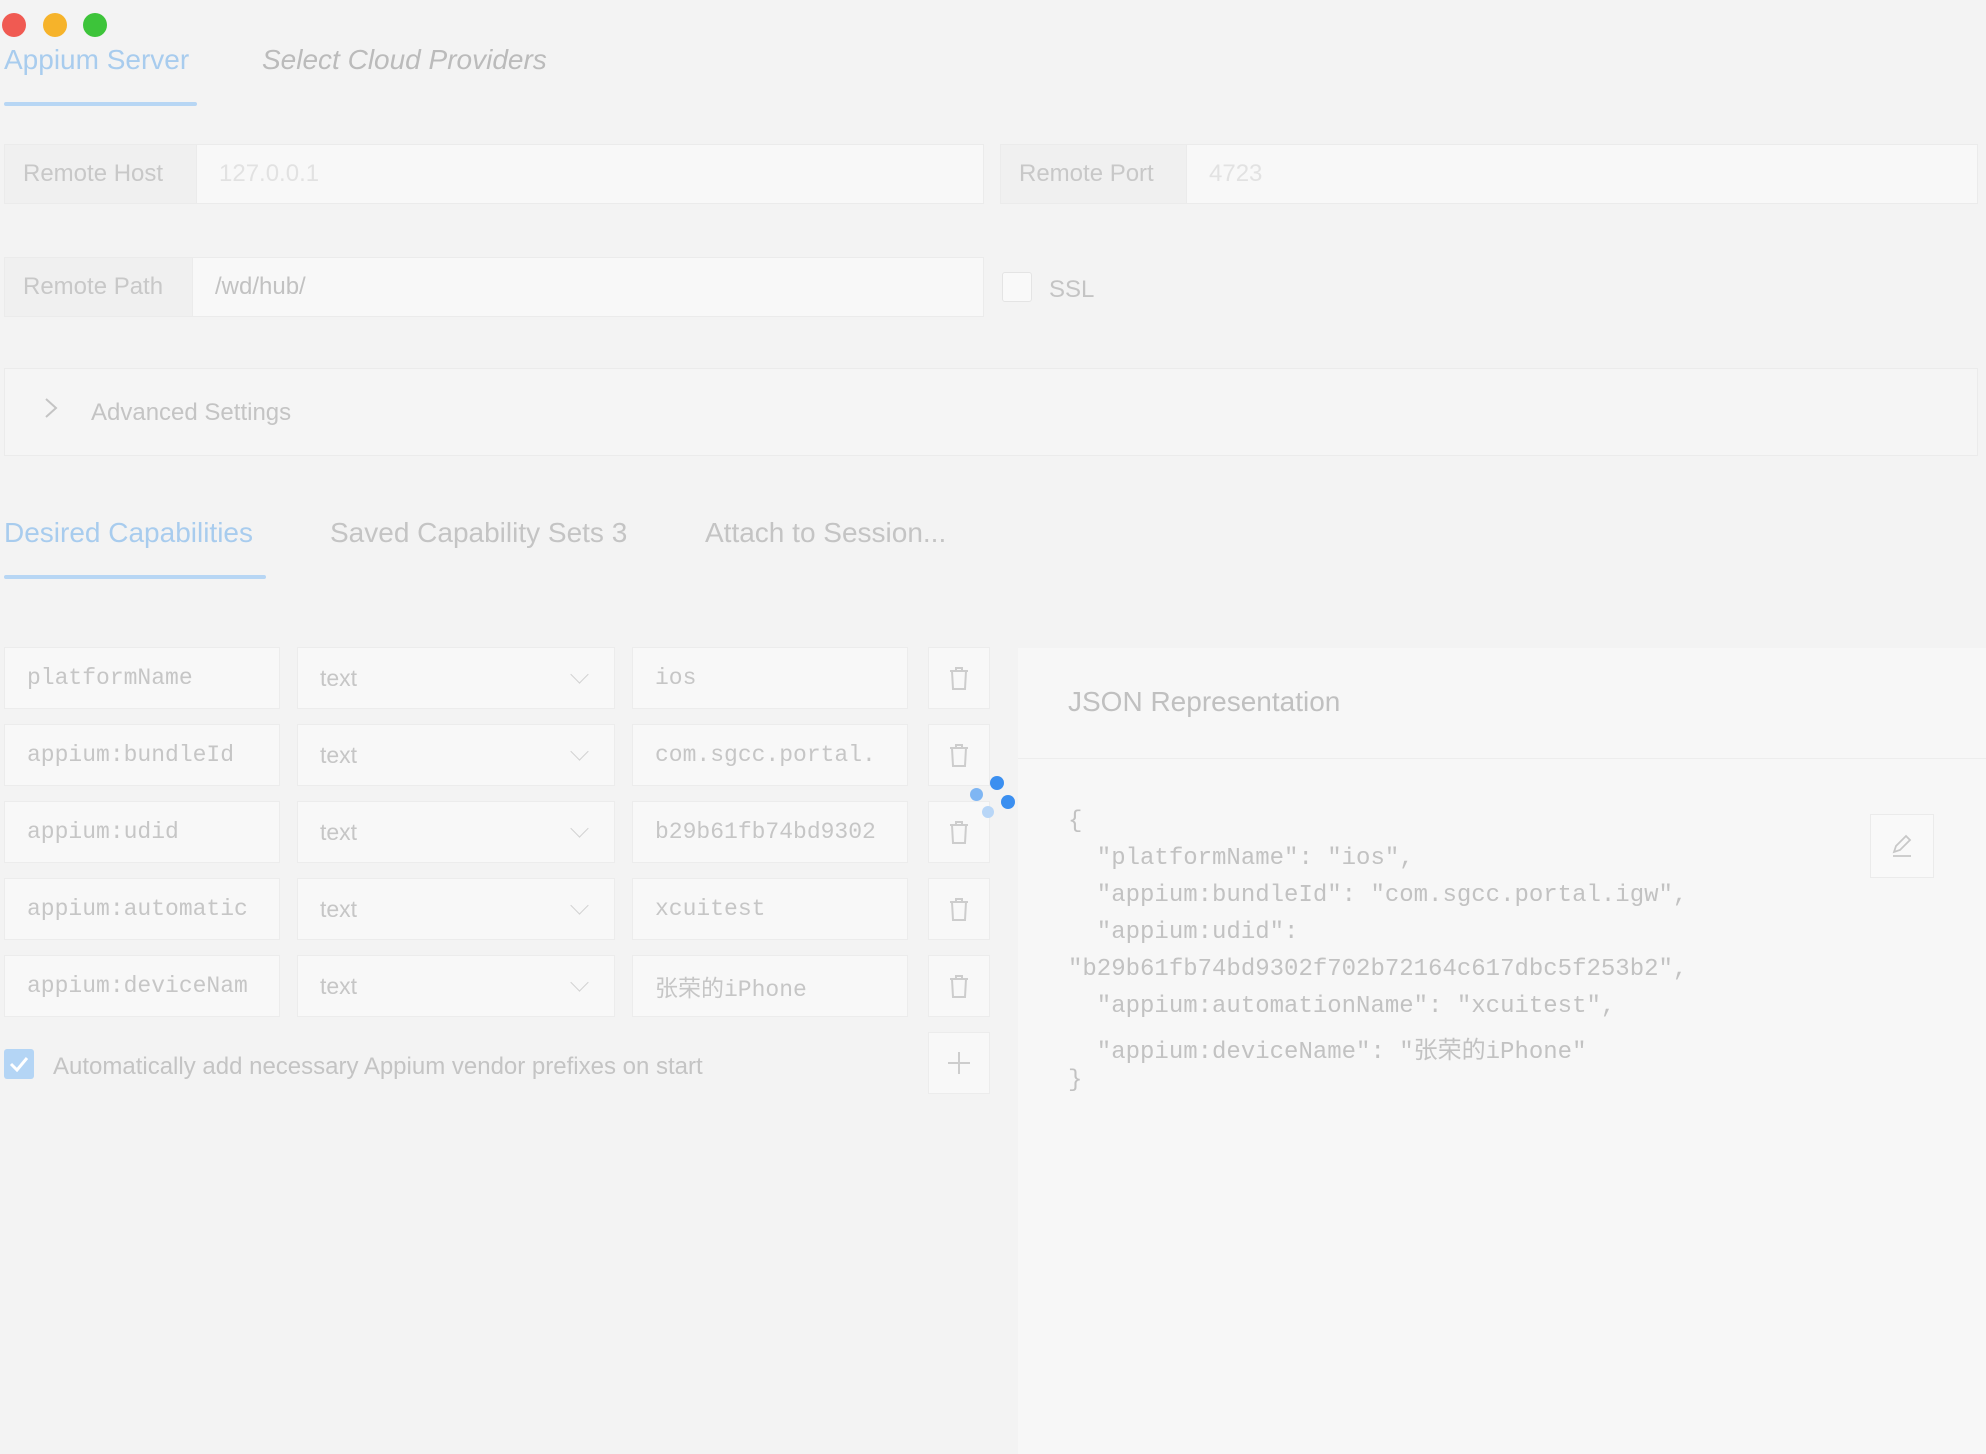 The height and width of the screenshot is (1454, 1986). I want to click on capability-name-input: appium:deviceNam, so click(142, 986).